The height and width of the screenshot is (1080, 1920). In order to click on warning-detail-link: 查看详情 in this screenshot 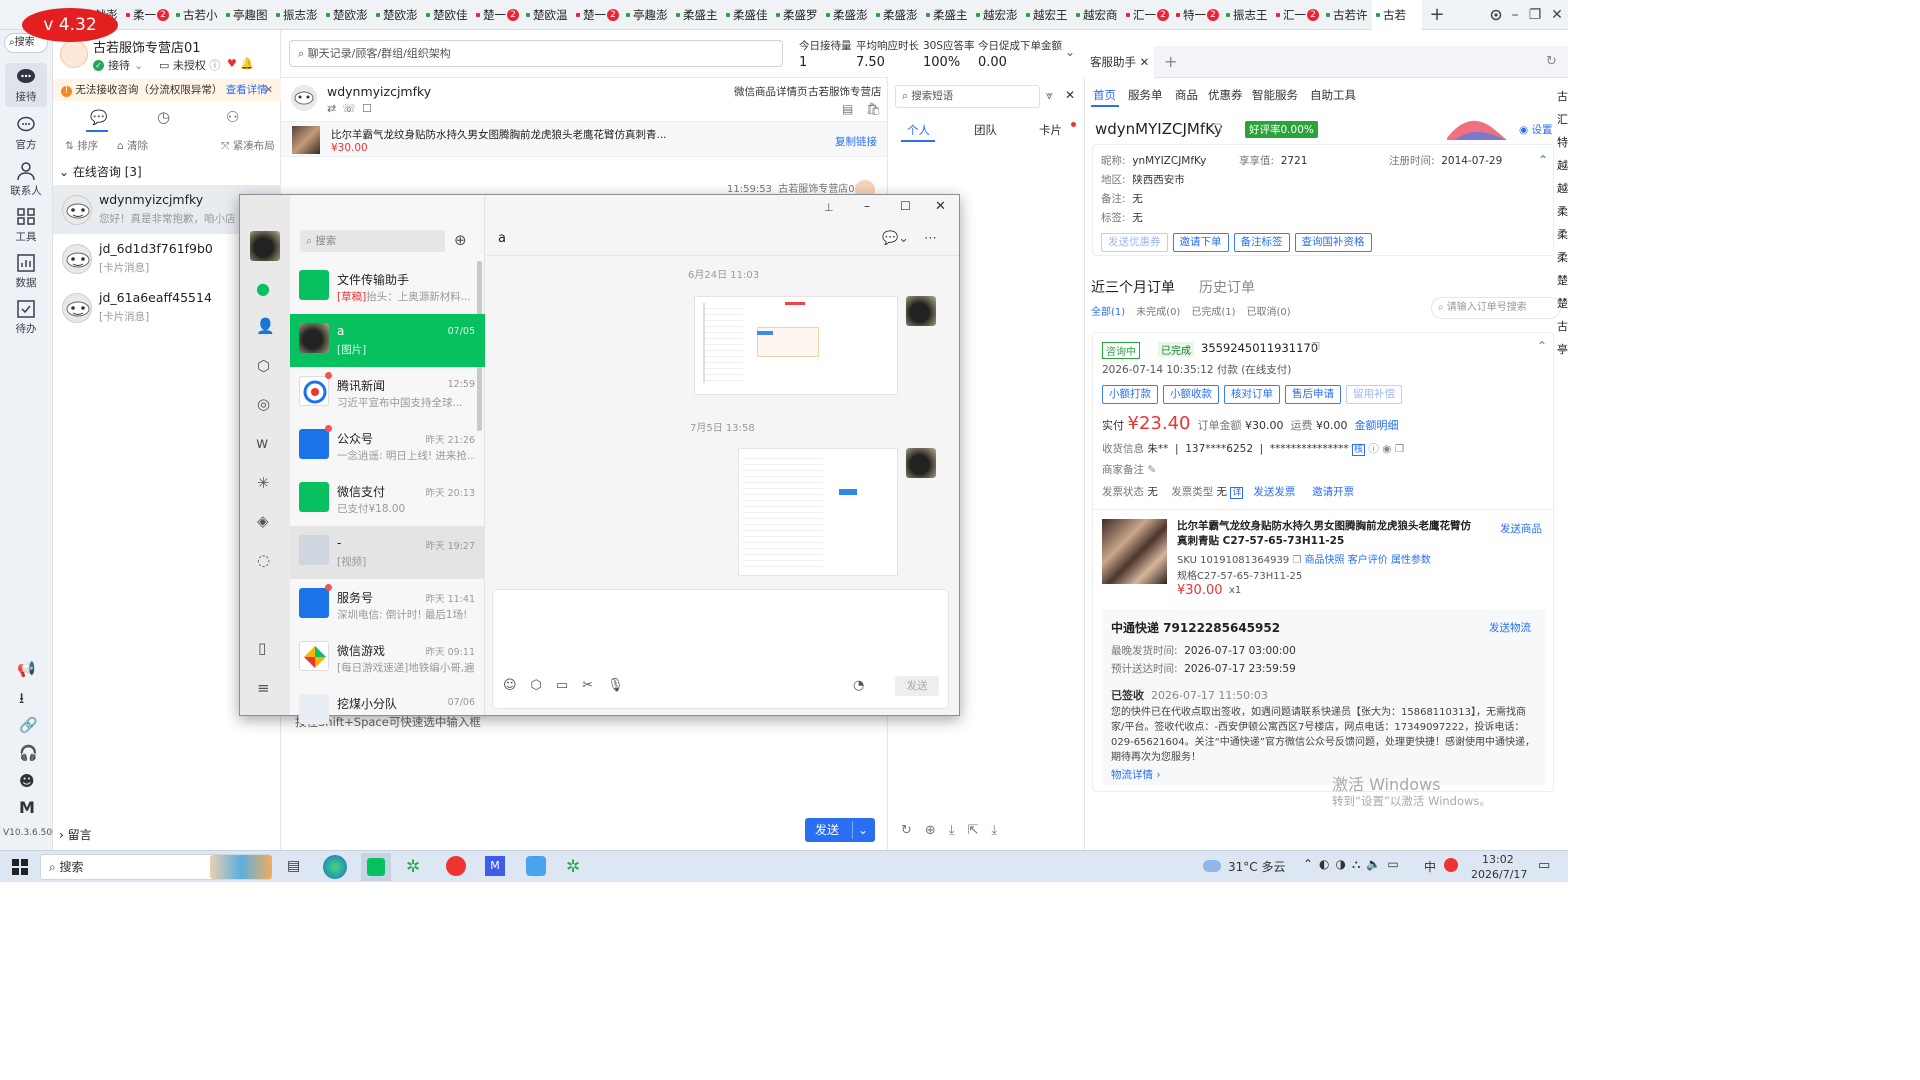, I will do `click(247, 90)`.